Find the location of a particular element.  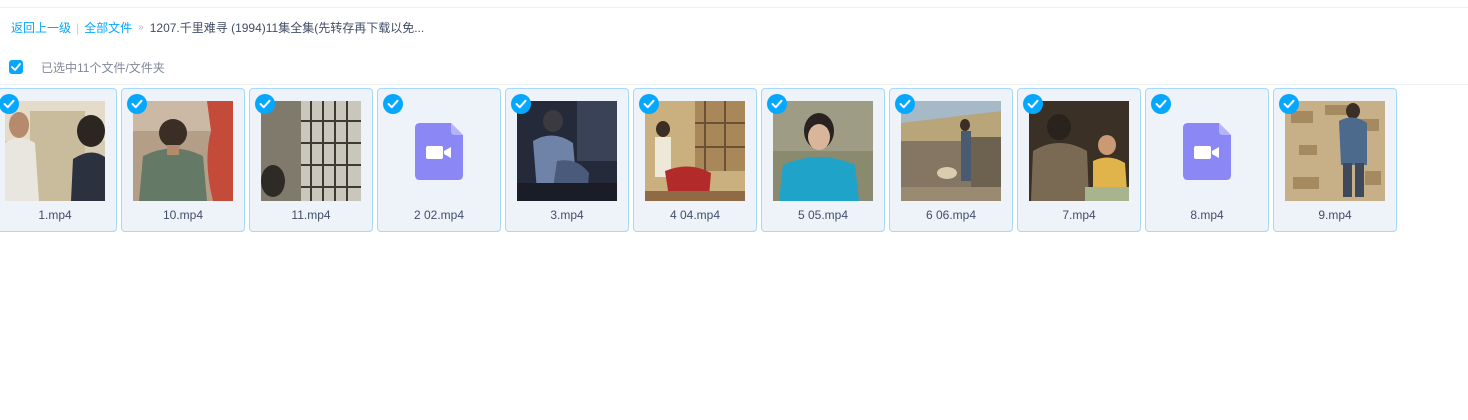

file-tile: 3.mp4 is located at coordinates (567, 160).